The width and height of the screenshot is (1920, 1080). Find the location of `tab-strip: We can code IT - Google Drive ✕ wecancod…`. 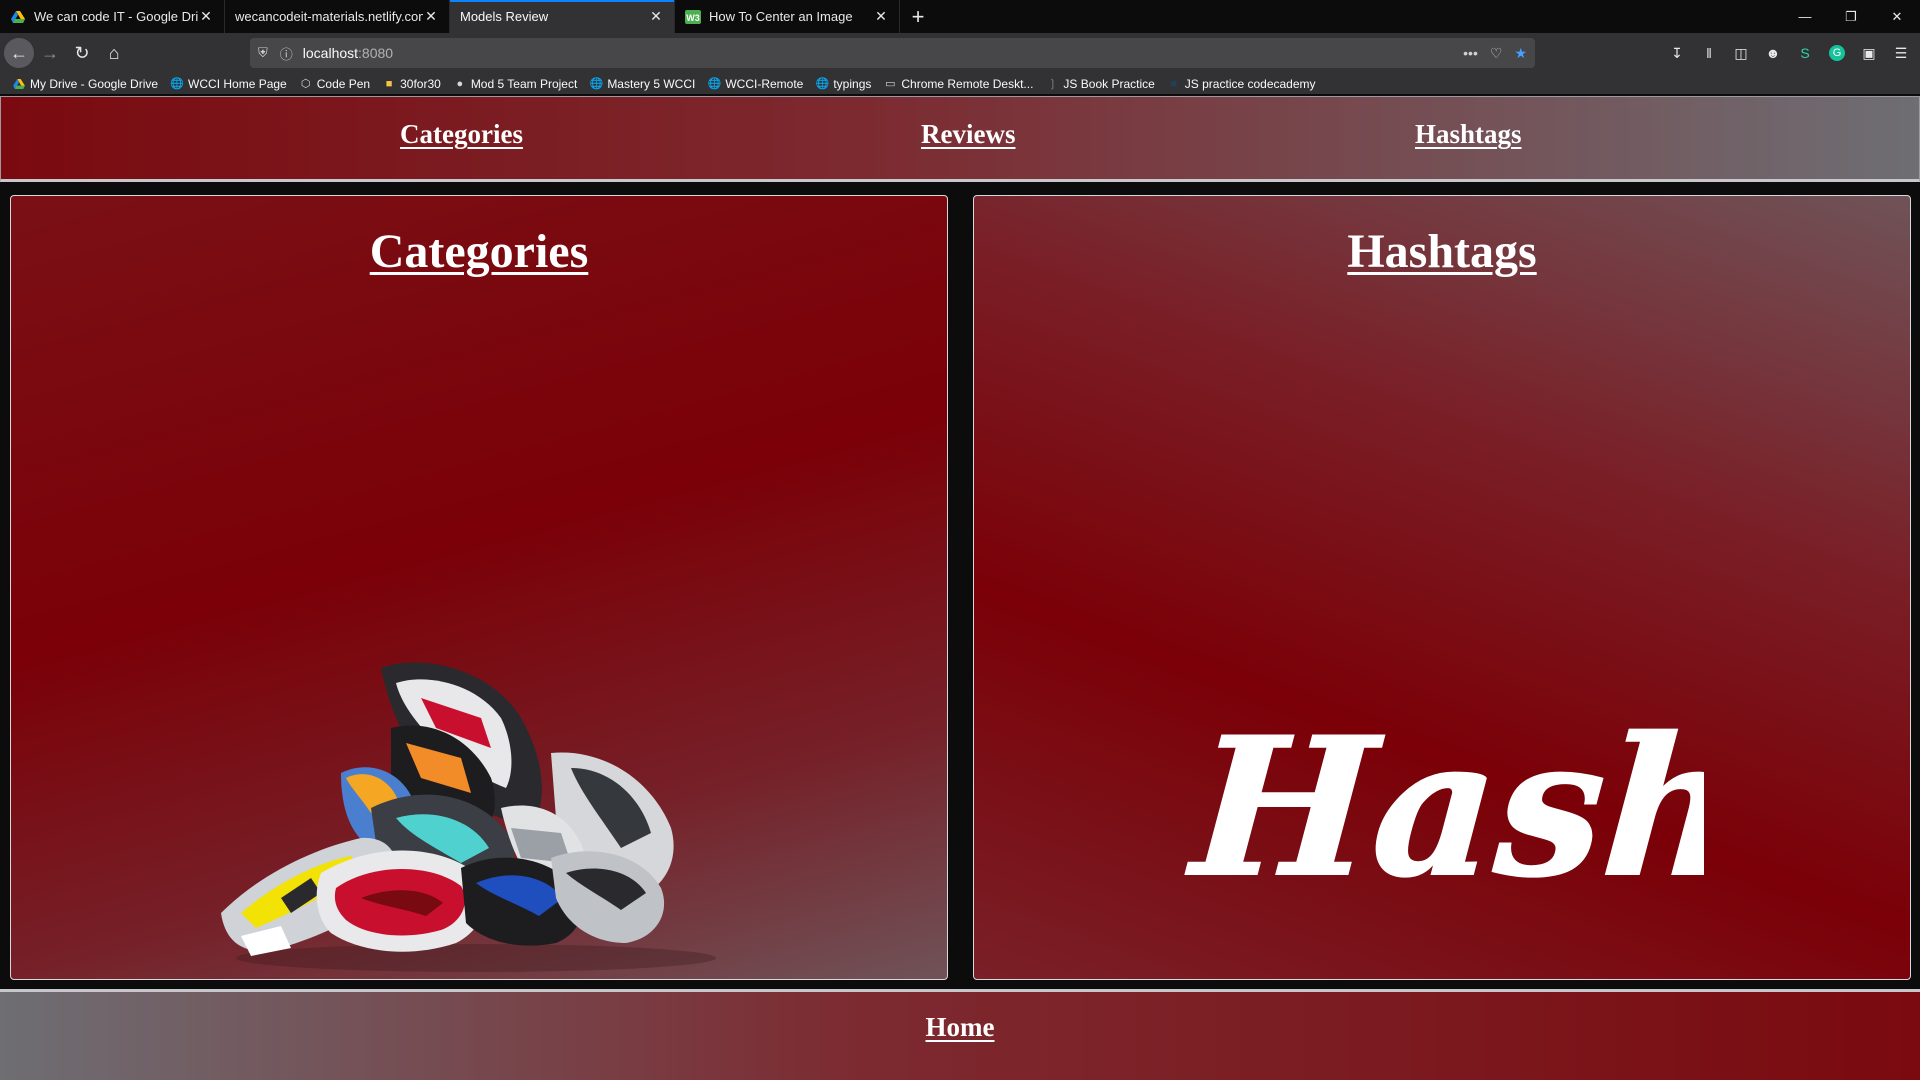

tab-strip: We can code IT - Google Drive ✕ wecancod… is located at coordinates (960, 16).